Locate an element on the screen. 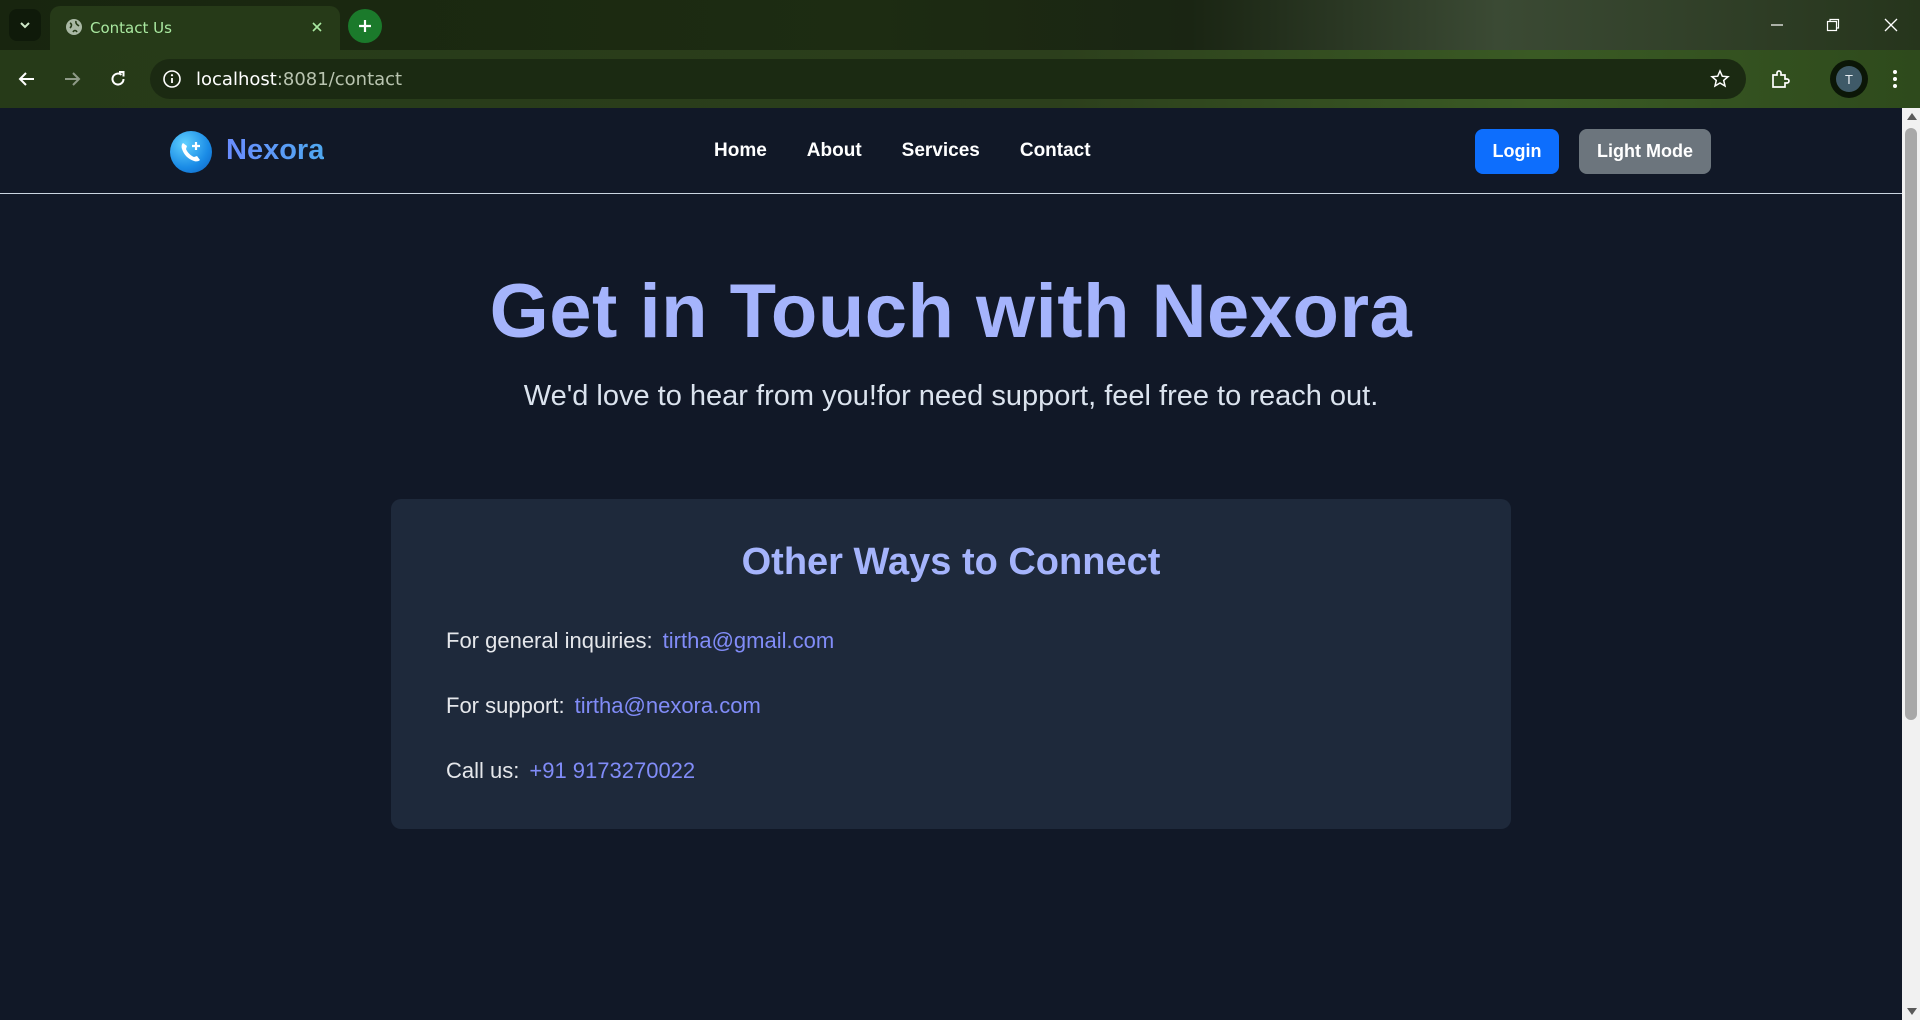 The height and width of the screenshot is (1020, 1920). profile-avatar: T is located at coordinates (1849, 79).